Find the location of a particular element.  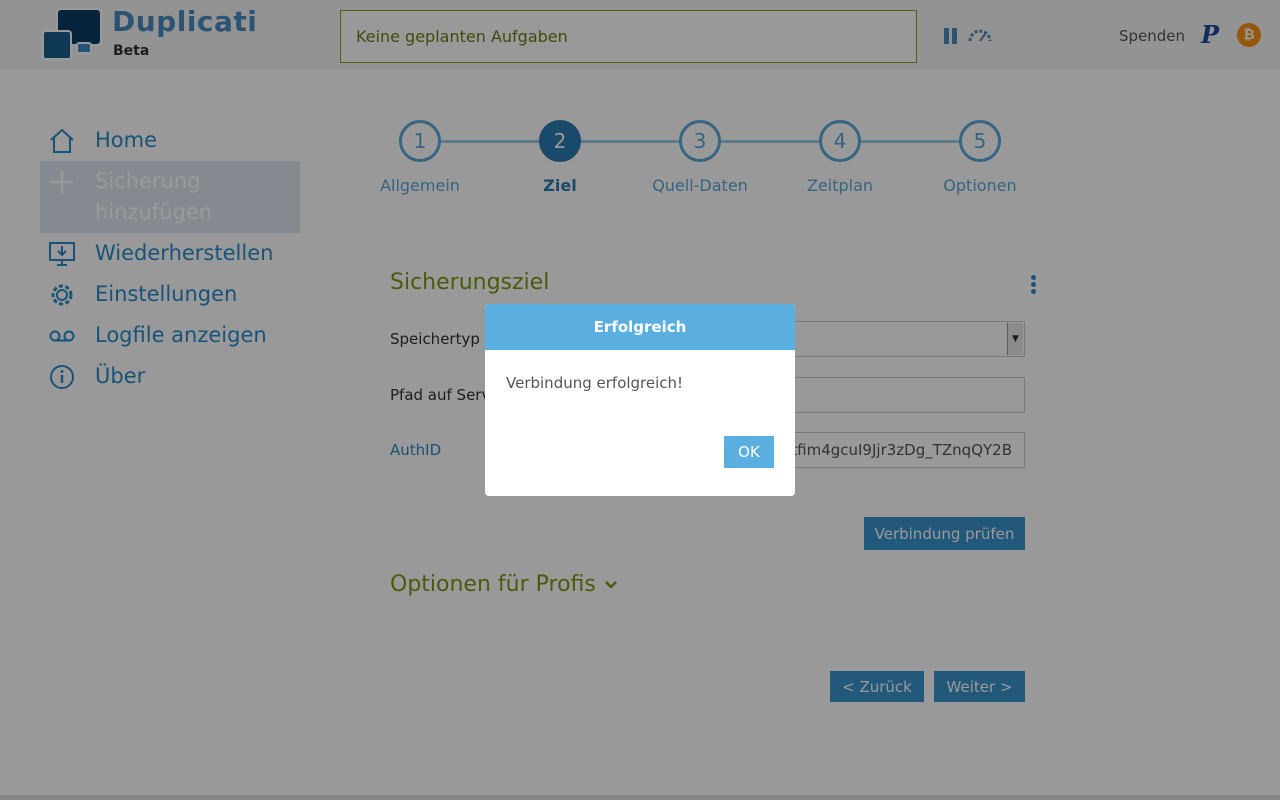

dialog-title: Erfolgreich is located at coordinates (640, 327).